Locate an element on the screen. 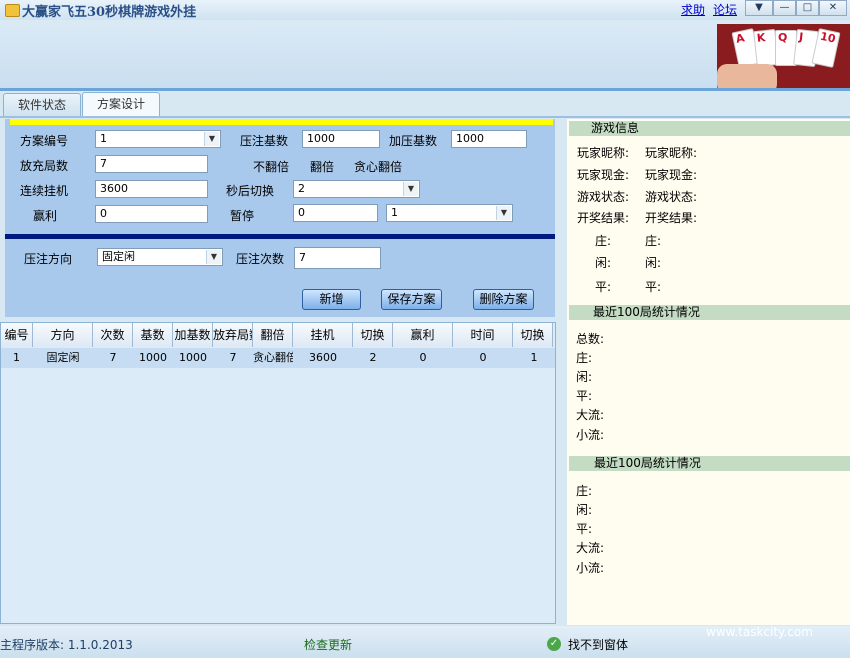 The height and width of the screenshot is (658, 850). column-header: 挂机 is located at coordinates (323, 335).